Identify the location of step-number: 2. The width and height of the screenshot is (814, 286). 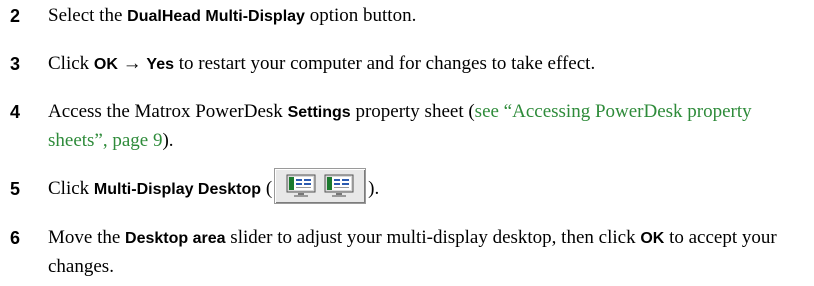
(15, 16).